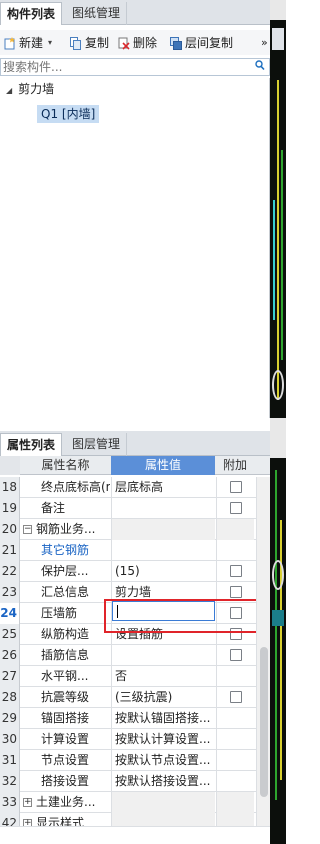 This screenshot has height=844, width=320. Describe the element at coordinates (163, 487) in the screenshot. I see `property-value: 层底标高` at that location.